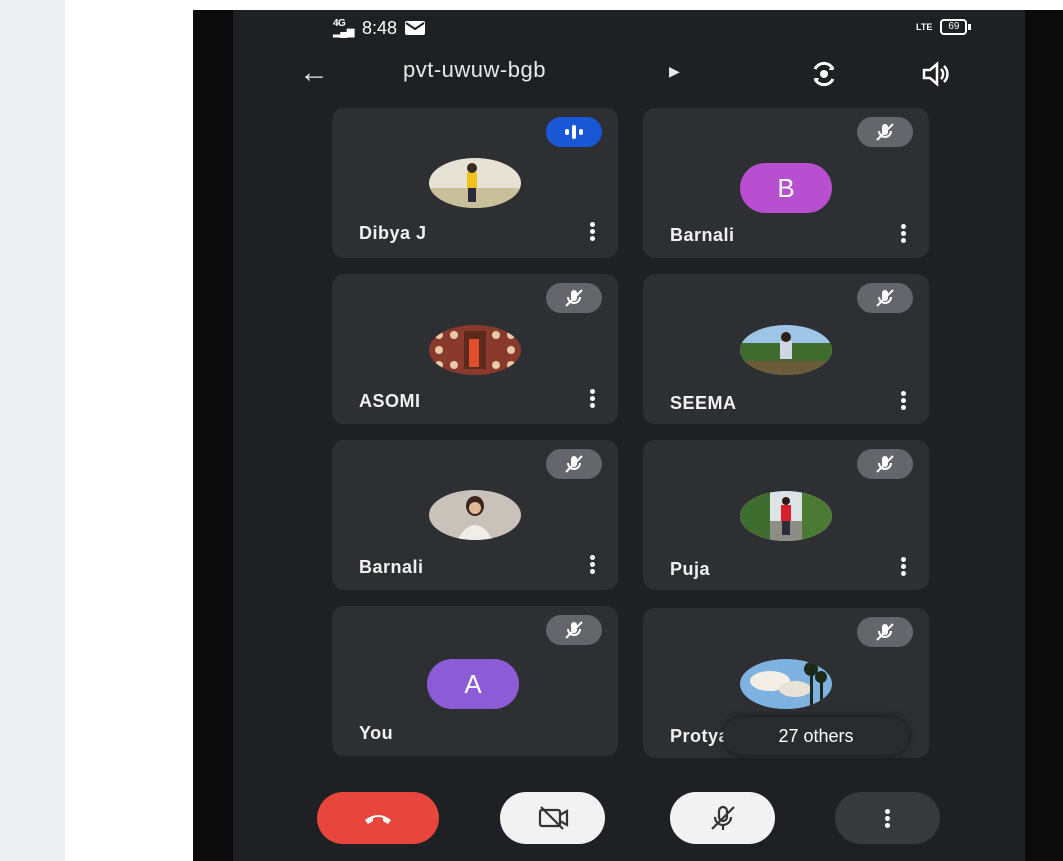  I want to click on mail-icon, so click(415, 28).